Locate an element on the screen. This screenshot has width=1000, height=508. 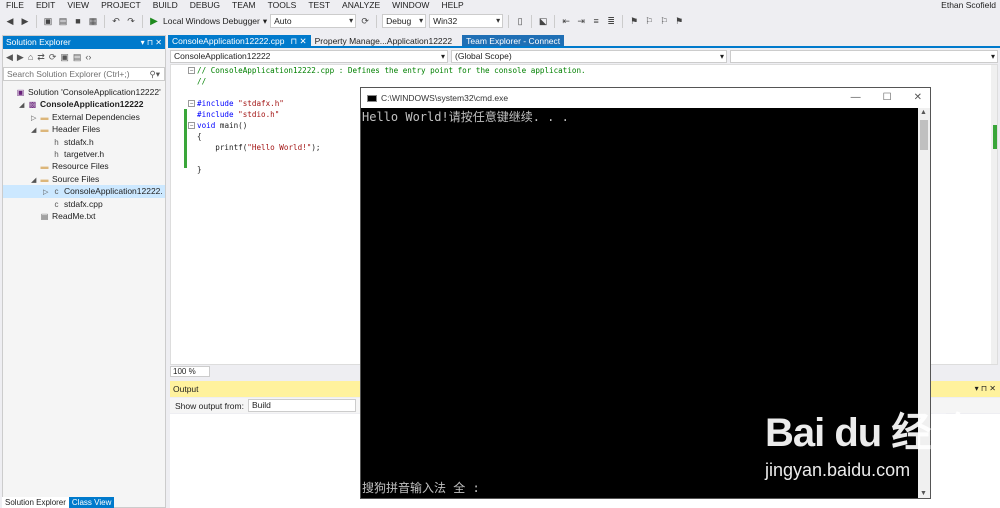
document-tab: Property Manage...Application12222 is located at coordinates (384, 40).